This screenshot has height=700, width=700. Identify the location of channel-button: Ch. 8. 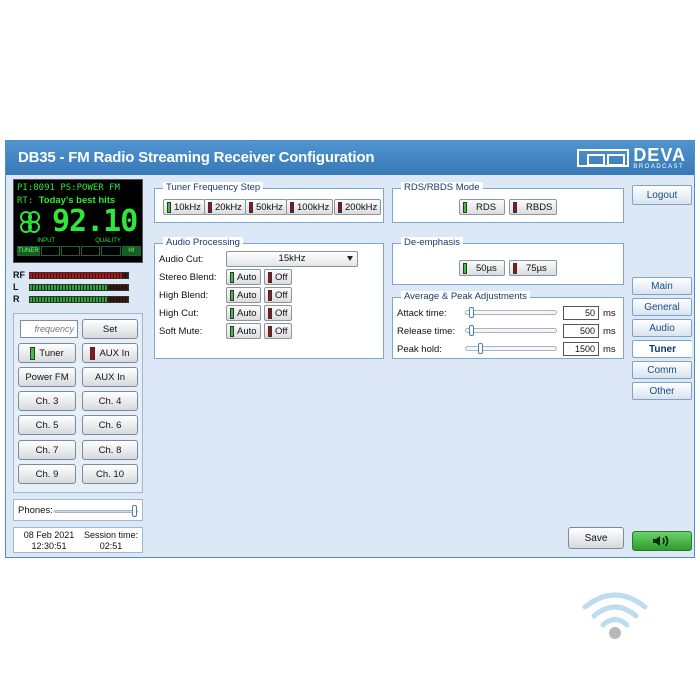
(110, 450).